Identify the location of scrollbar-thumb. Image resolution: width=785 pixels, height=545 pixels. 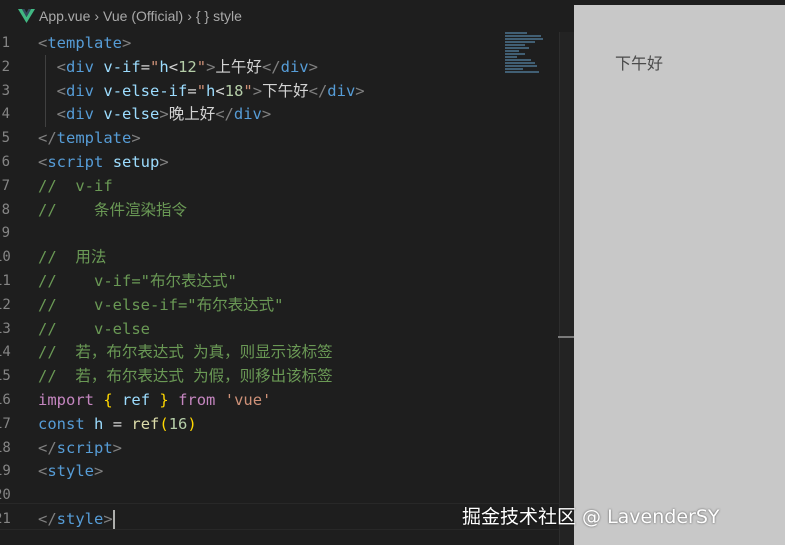
(566, 337).